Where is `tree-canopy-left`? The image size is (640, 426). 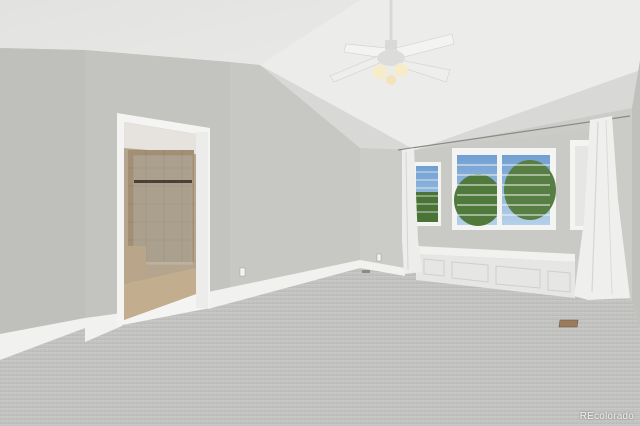 tree-canopy-left is located at coordinates (478, 200).